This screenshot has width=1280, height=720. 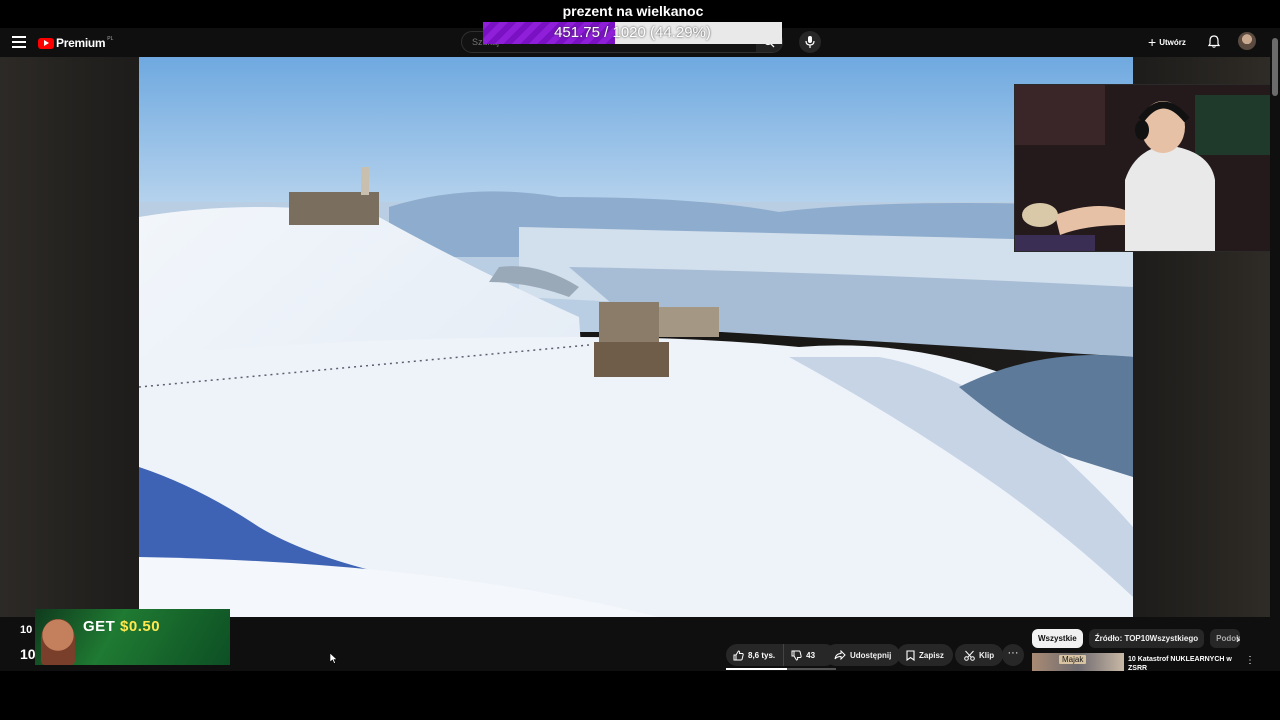 What do you see at coordinates (1275, 349) in the screenshot?
I see `page-scrollbar` at bounding box center [1275, 349].